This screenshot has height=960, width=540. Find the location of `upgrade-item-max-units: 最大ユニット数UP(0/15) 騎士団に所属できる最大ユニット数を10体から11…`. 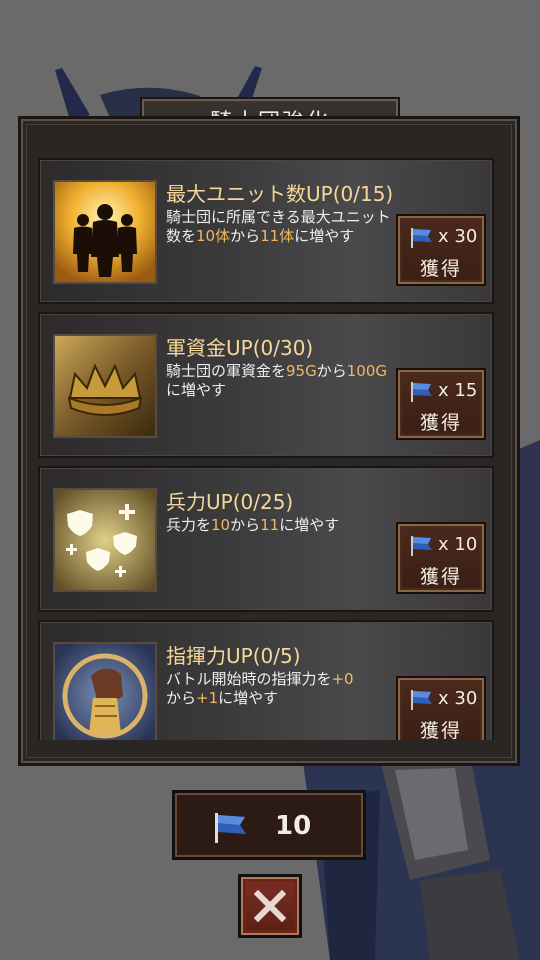

upgrade-item-max-units: 最大ユニット数UP(0/15) 騎士団に所属できる最大ユニット数を10体から11… is located at coordinates (266, 231).